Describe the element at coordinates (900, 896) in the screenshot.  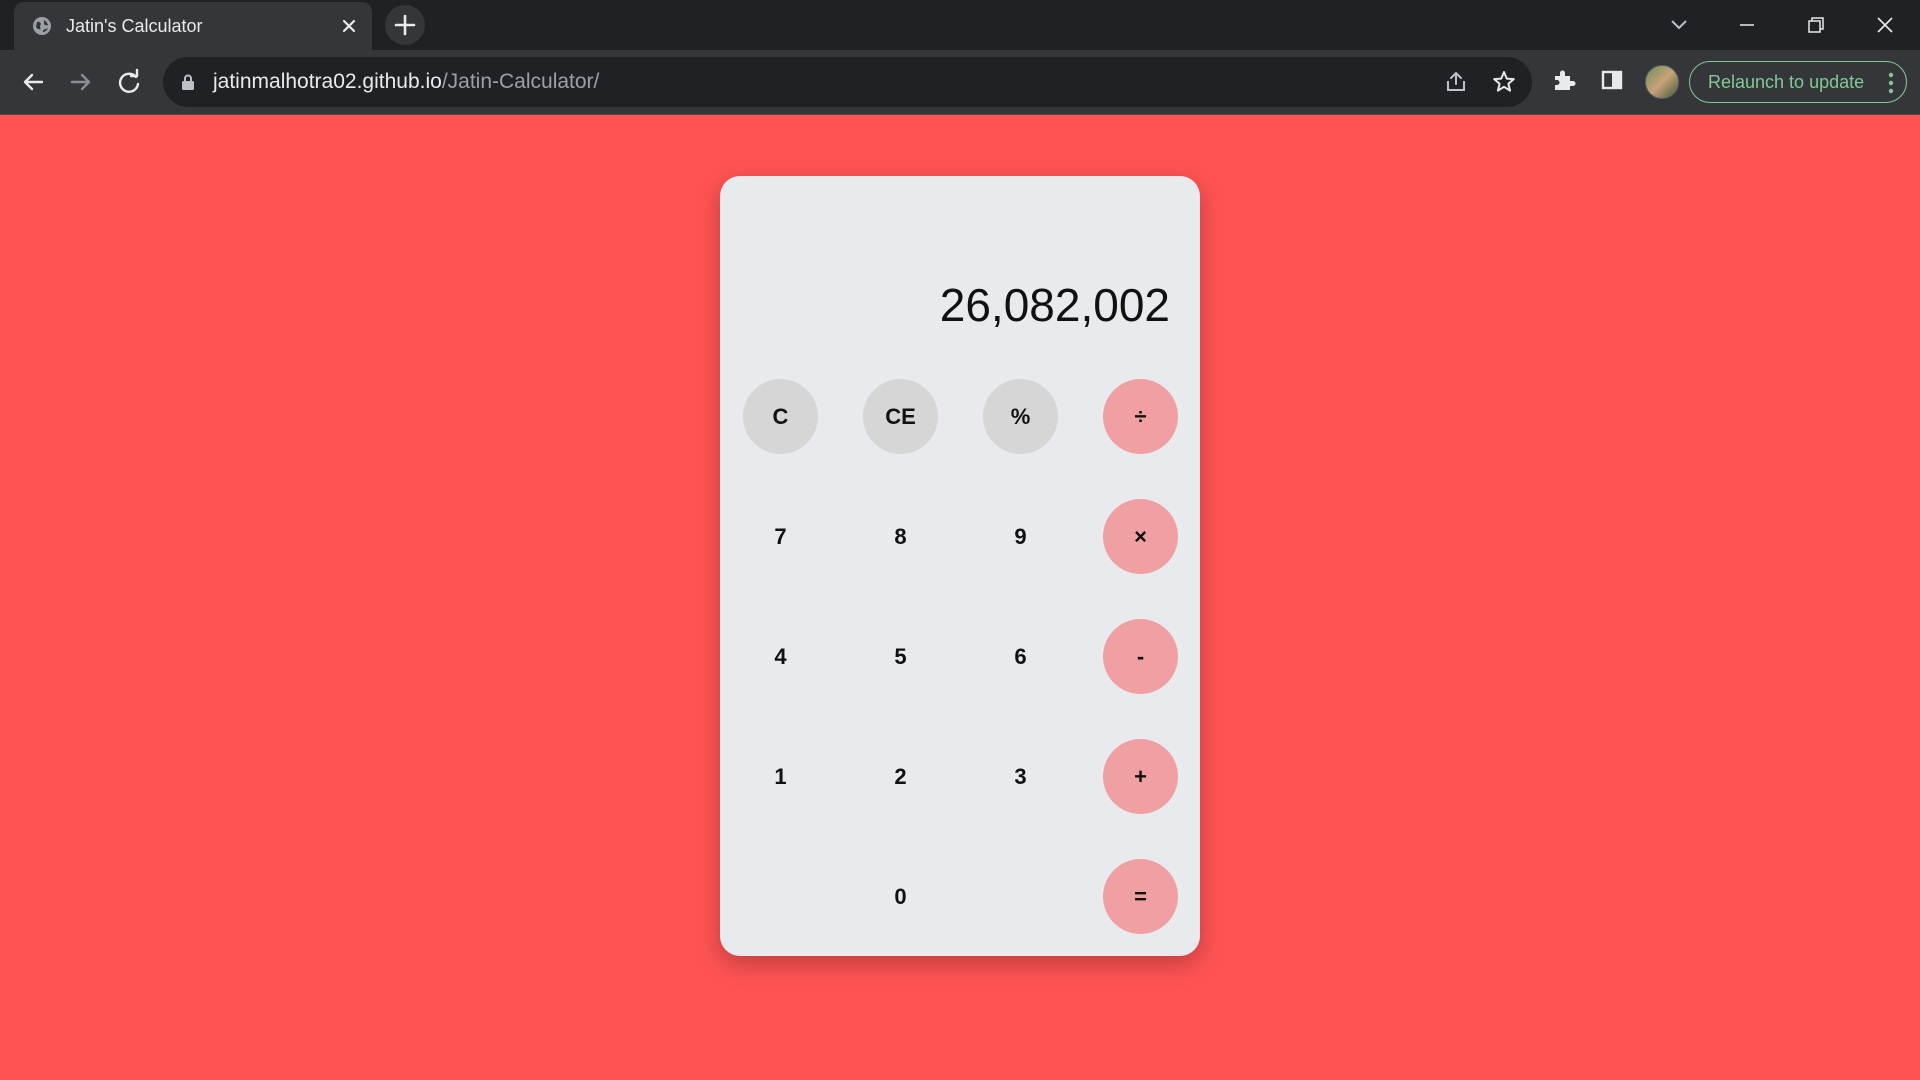
I see `digit-0-button: 0` at that location.